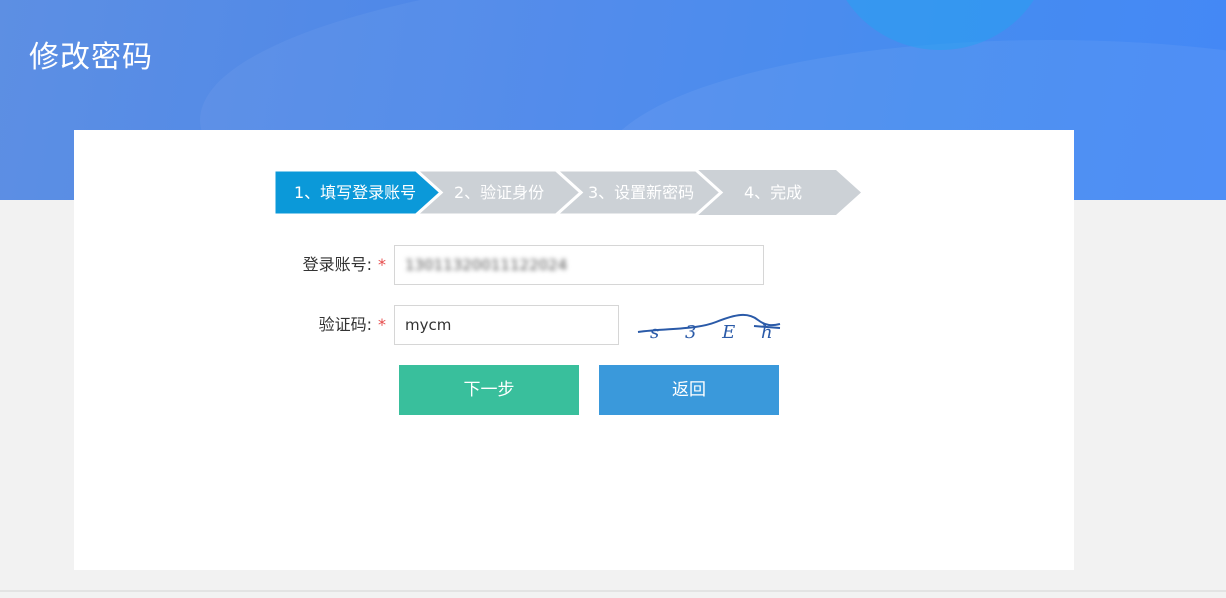 Image resolution: width=1226 pixels, height=598 pixels. I want to click on account-row: 登录账号: * 13011320011122024, so click(524, 265).